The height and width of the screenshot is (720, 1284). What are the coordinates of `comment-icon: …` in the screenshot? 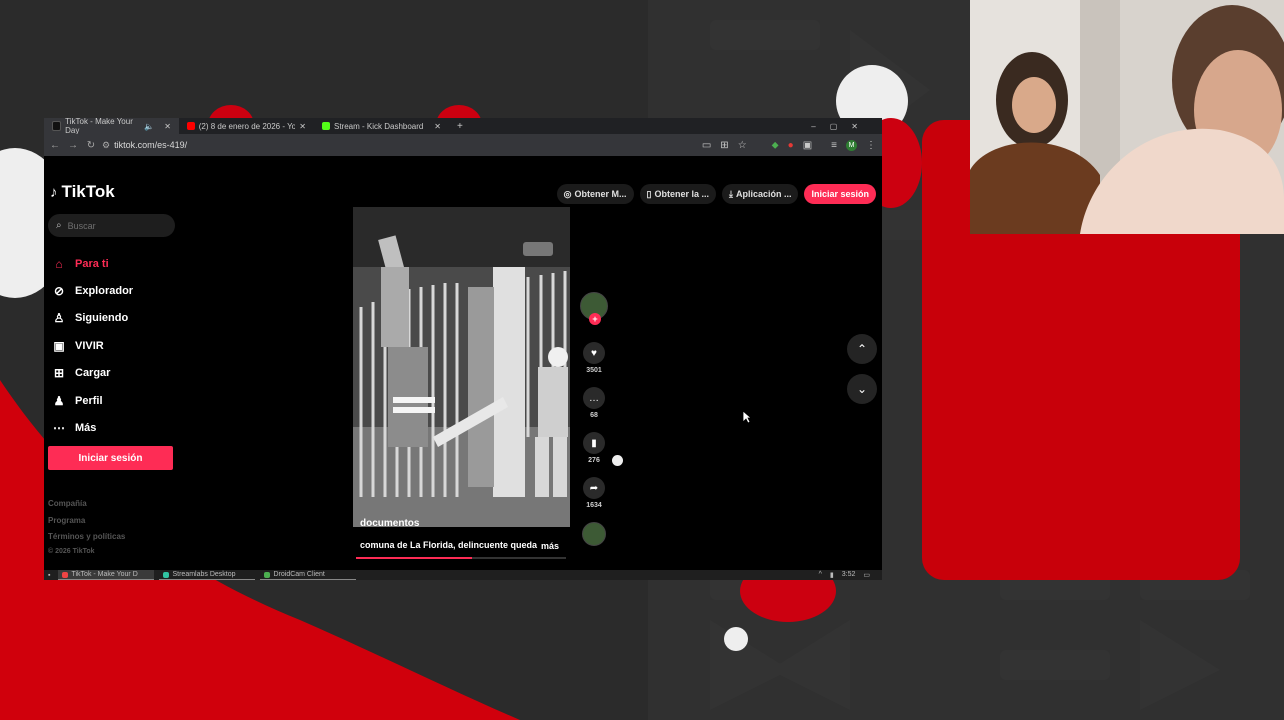 It's located at (594, 398).